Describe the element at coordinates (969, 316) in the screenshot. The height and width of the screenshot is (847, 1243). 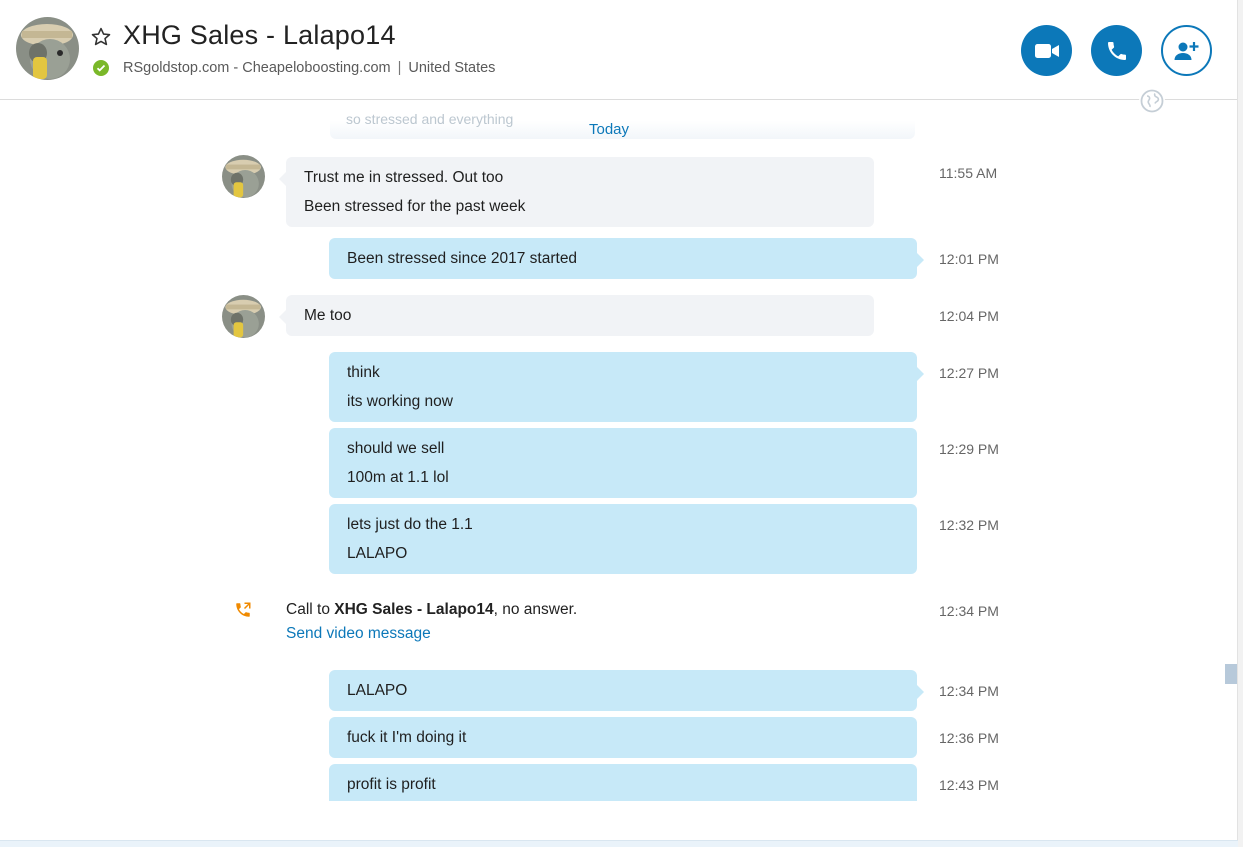
I see `message-timestamp: 12:04 PM` at that location.